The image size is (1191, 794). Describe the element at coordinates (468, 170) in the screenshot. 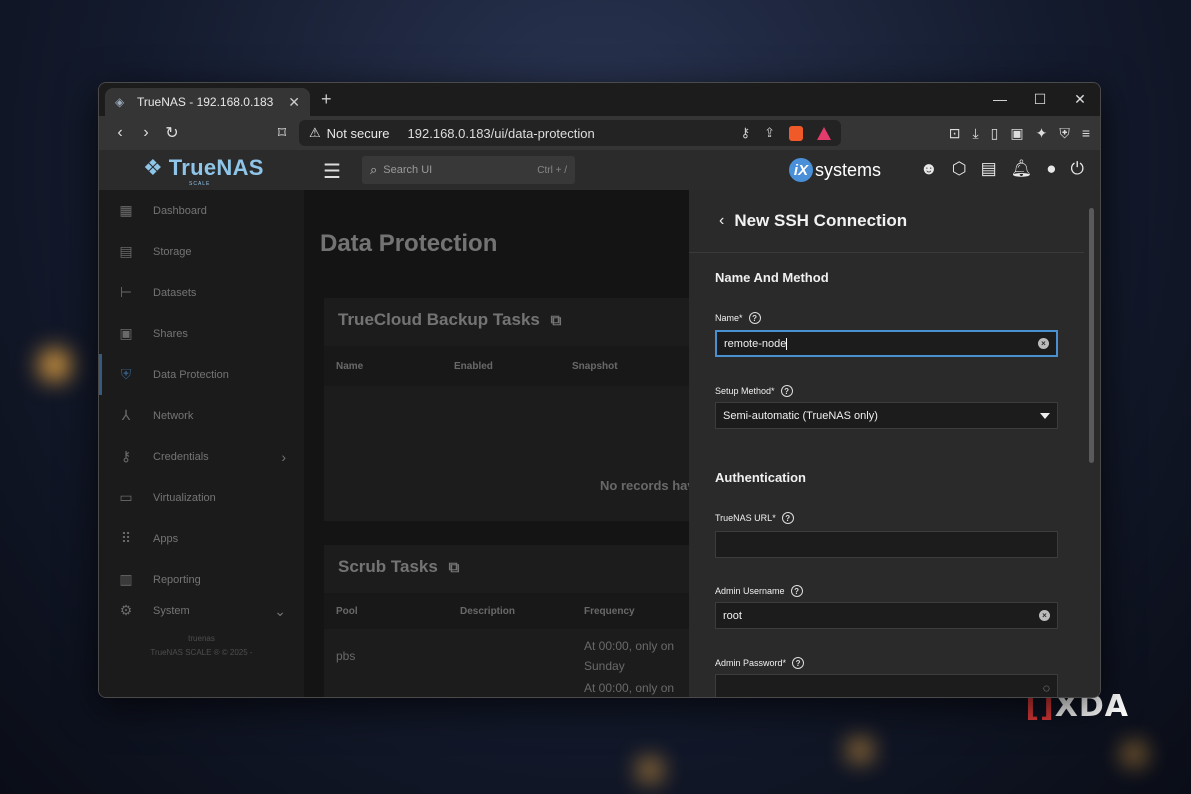

I see `search-input: ⌕ Search UI Ctrl + /` at that location.